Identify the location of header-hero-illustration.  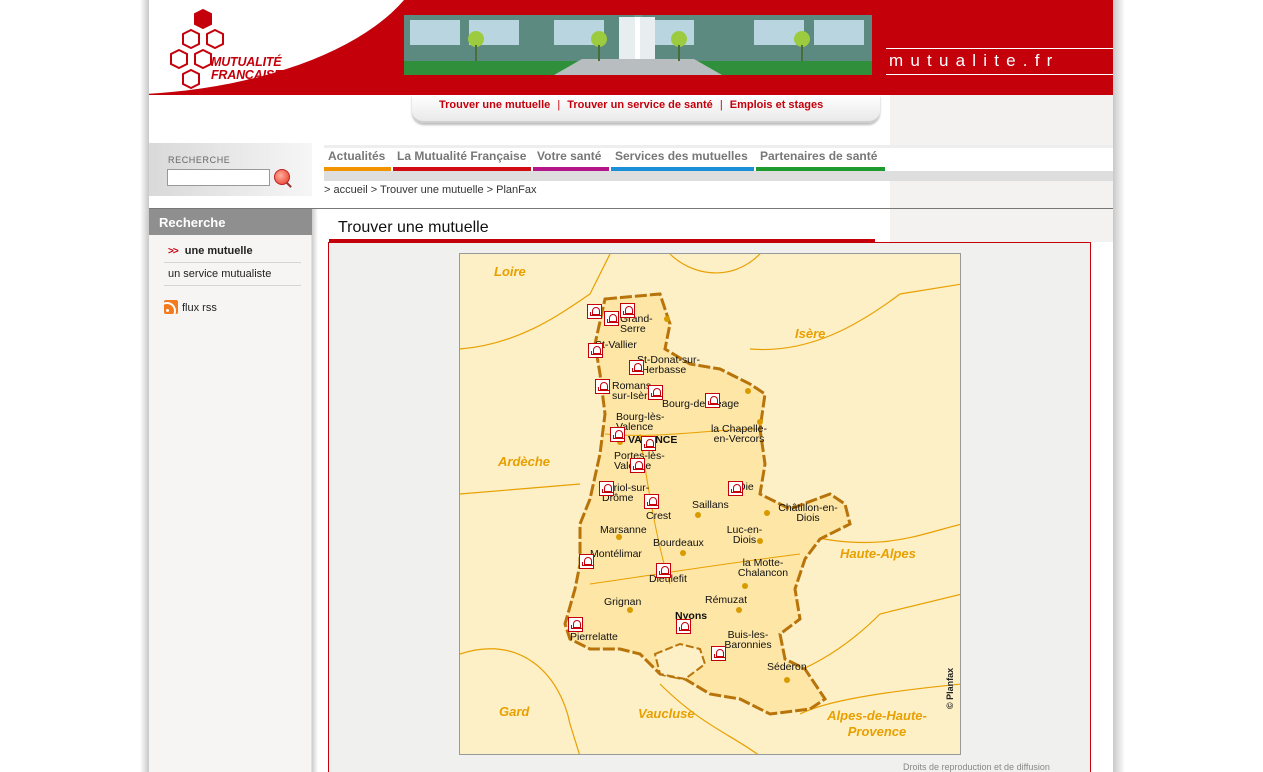
(638, 45).